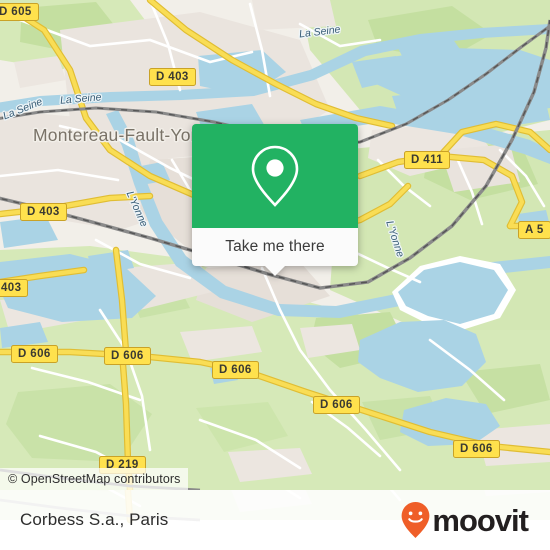 This screenshot has height=550, width=550. I want to click on road-shield-d411: D 411, so click(427, 160).